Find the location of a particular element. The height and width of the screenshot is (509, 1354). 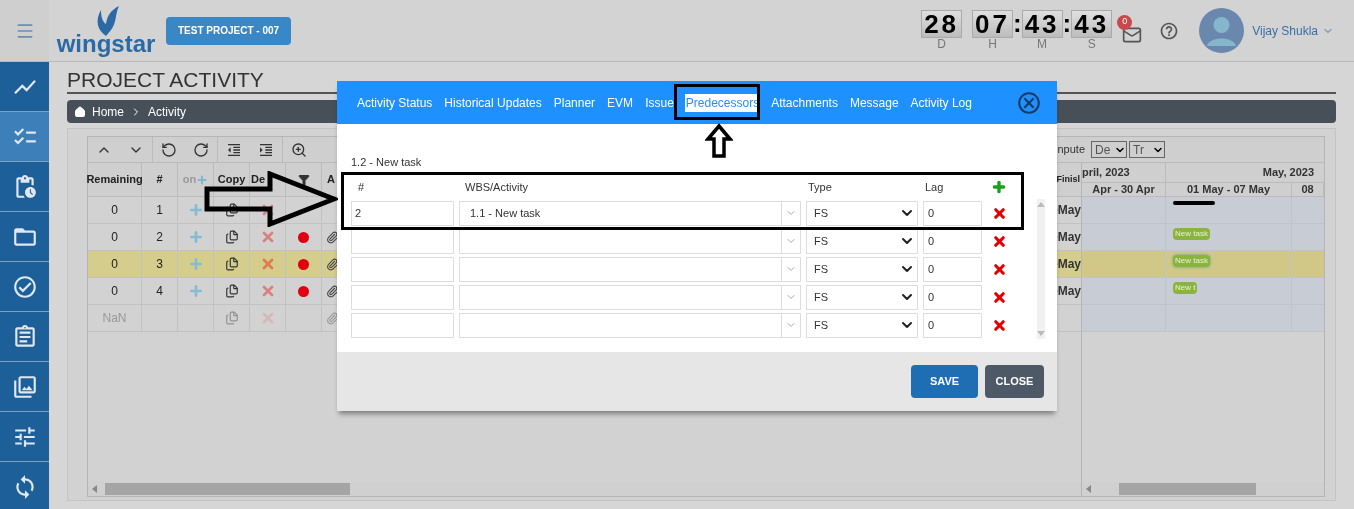

activity-dropdown: 1.1 - New task is located at coordinates (630, 213).